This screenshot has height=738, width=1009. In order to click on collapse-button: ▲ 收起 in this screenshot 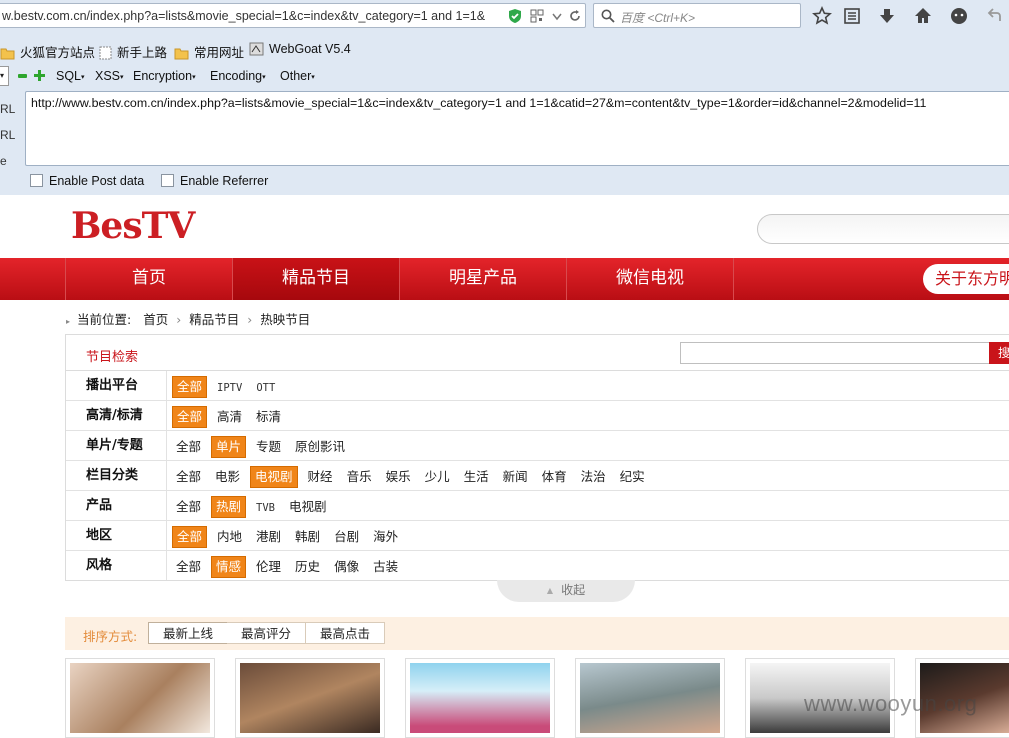, I will do `click(566, 591)`.